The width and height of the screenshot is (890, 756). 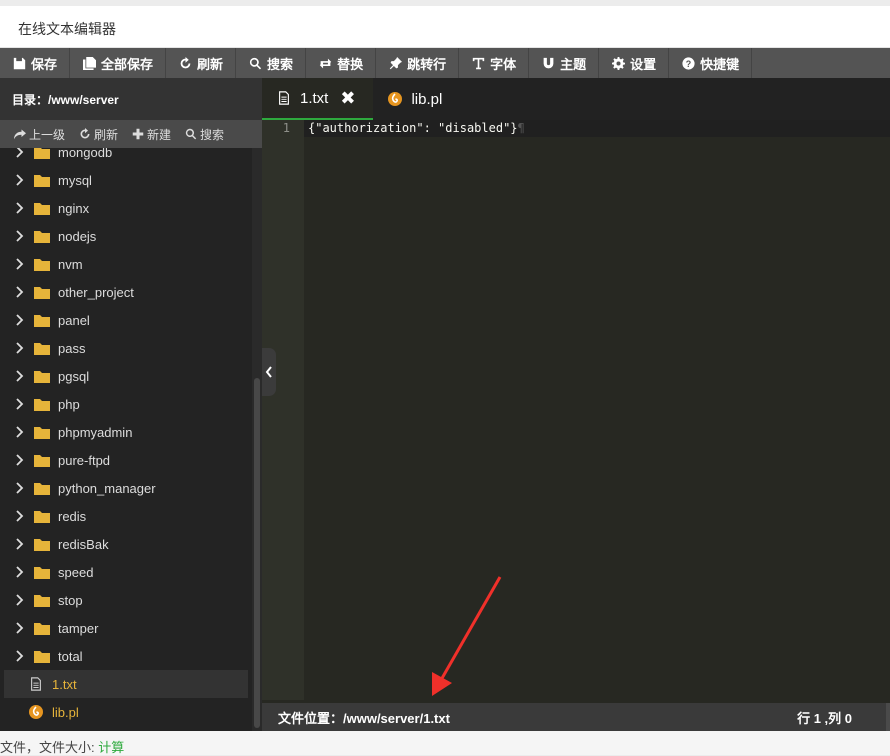 What do you see at coordinates (364, 718) in the screenshot?
I see `file-location: 文件位置：/www/server/1.txt` at bounding box center [364, 718].